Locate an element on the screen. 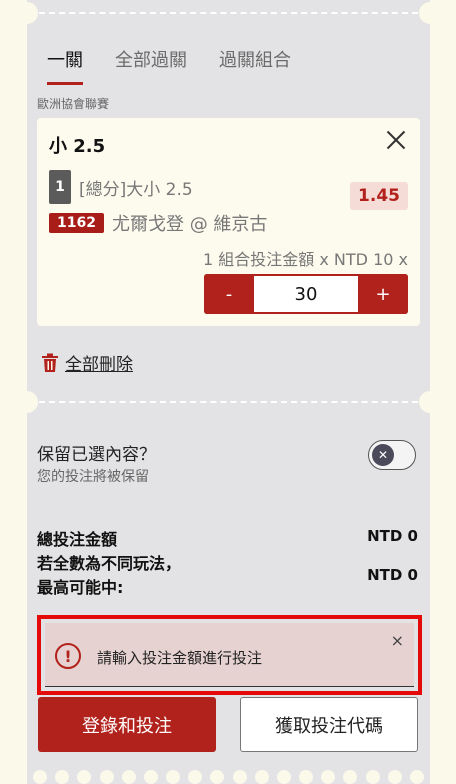 This screenshot has width=456, height=784. stake-info: 1 組合投注金額 x NTD 10 x is located at coordinates (305, 259).